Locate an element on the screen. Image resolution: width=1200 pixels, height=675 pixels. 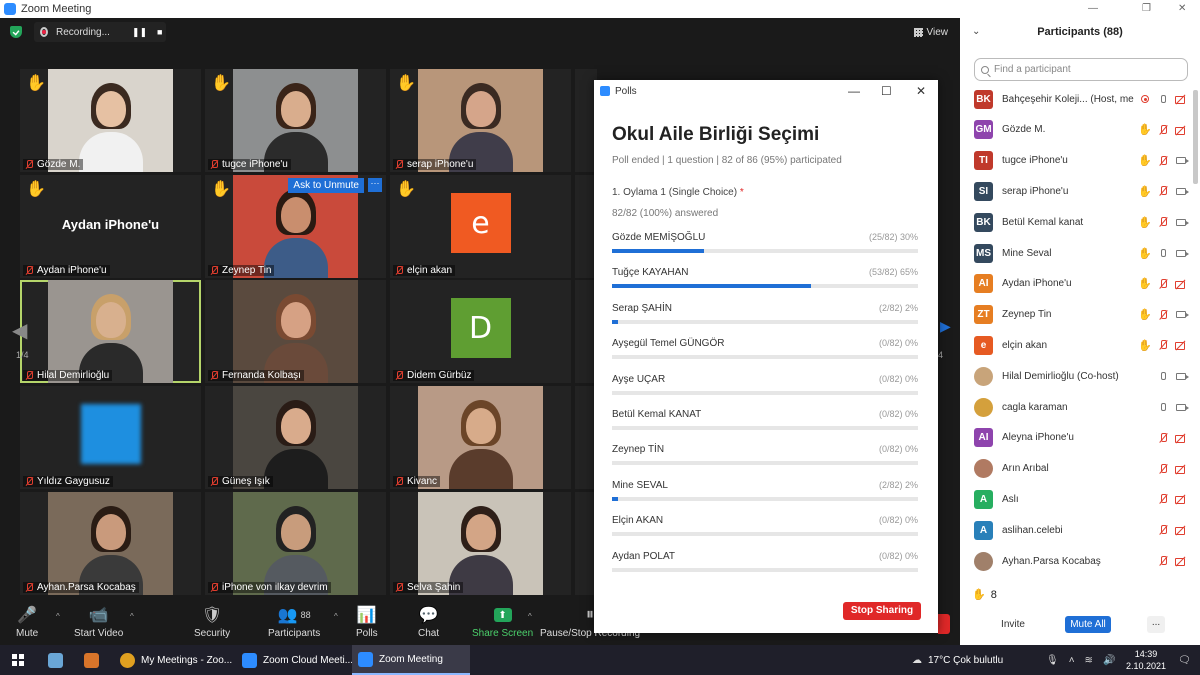
stop-sharing-button: Stop Sharing is located at coordinates (882, 611).